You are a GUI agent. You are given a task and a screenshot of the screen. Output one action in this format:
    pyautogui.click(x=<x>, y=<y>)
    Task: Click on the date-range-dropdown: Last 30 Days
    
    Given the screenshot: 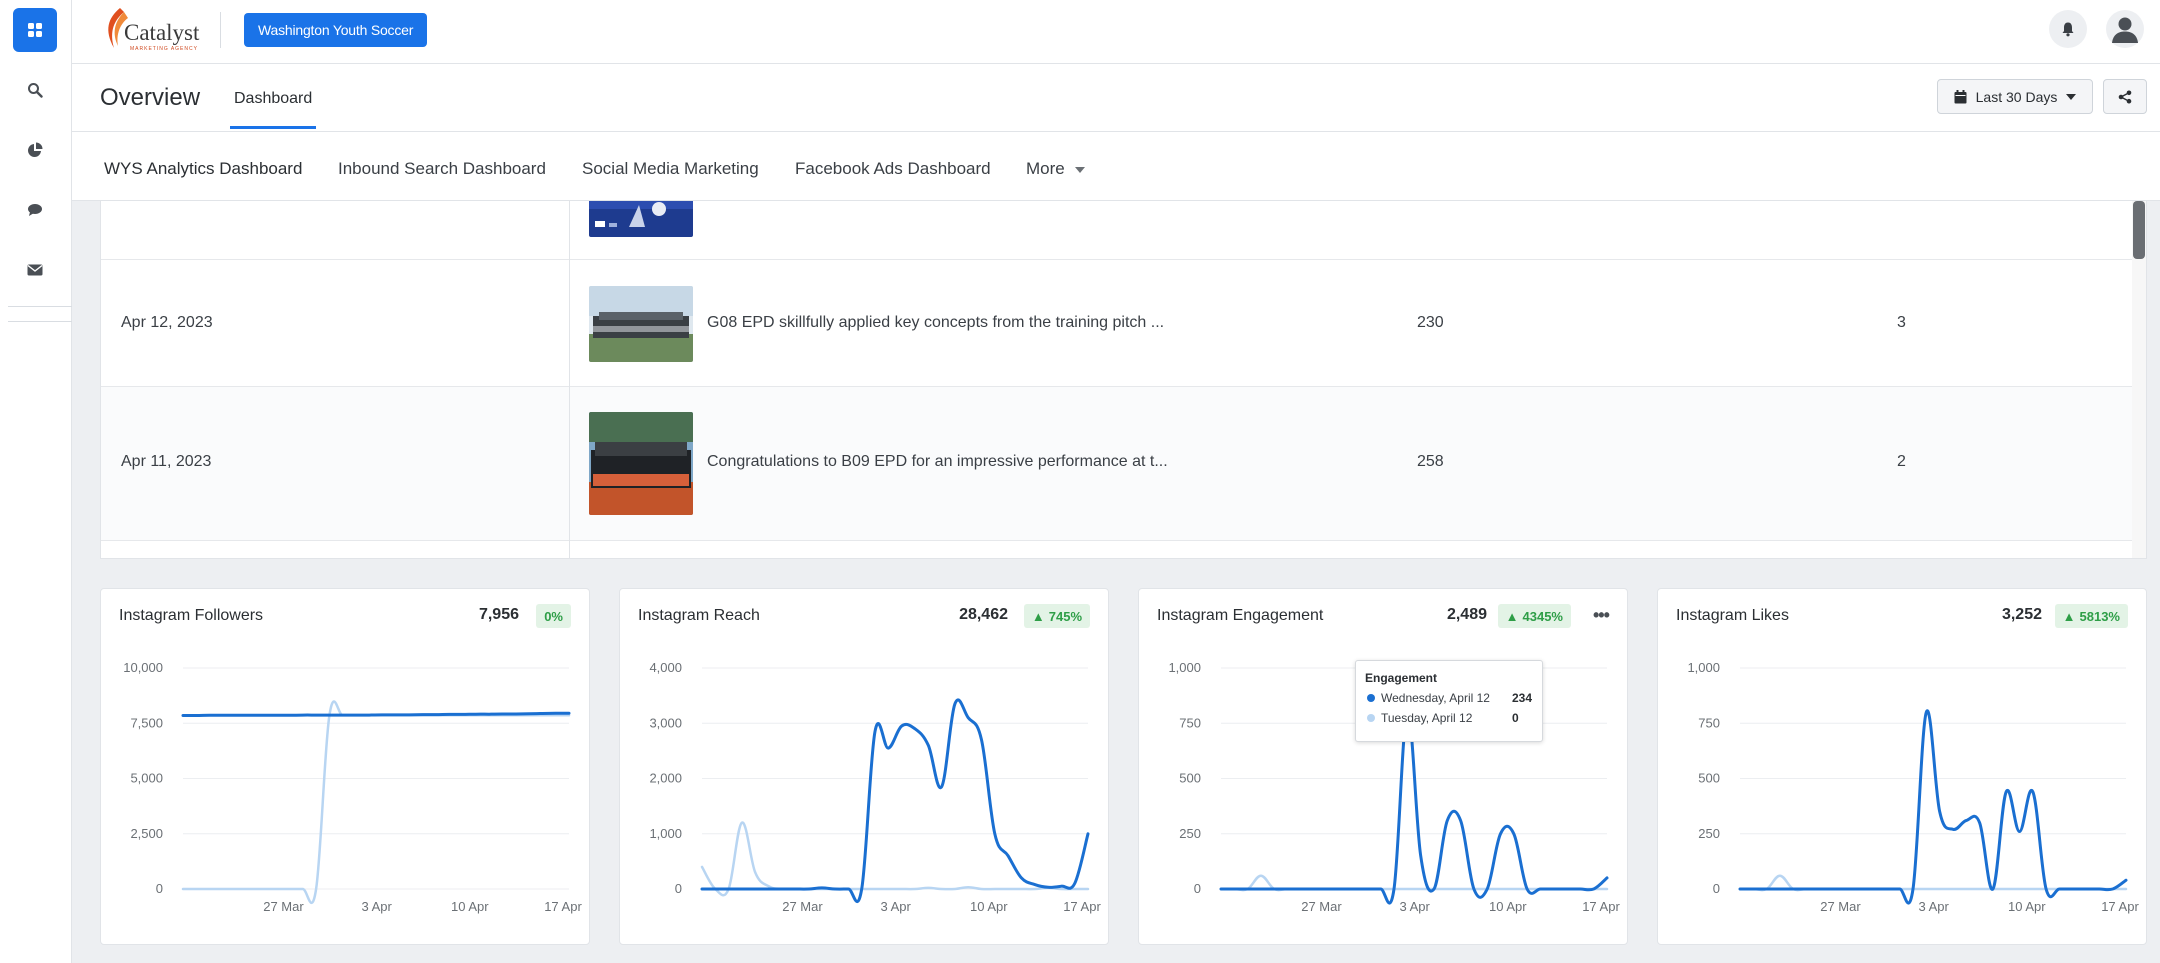 What is the action you would take?
    pyautogui.click(x=2015, y=96)
    